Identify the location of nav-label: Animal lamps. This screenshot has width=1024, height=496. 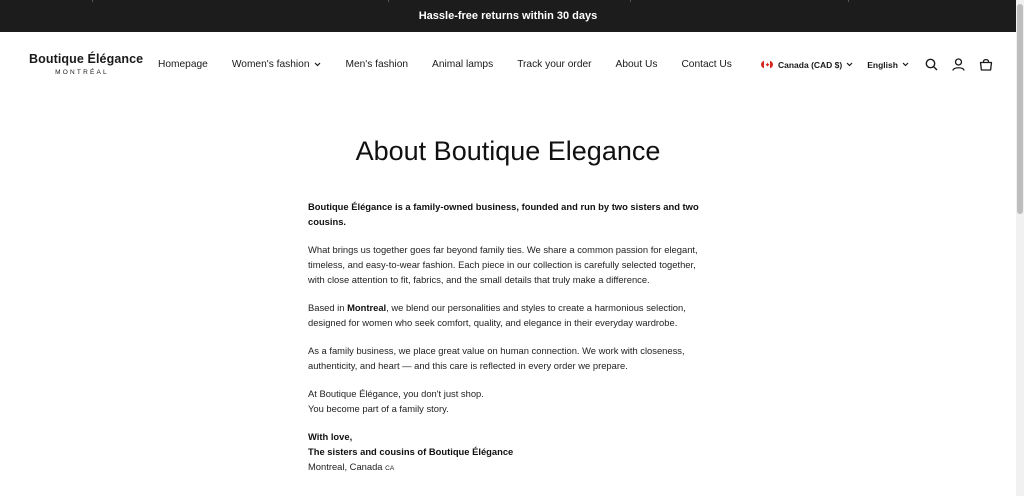
(463, 64).